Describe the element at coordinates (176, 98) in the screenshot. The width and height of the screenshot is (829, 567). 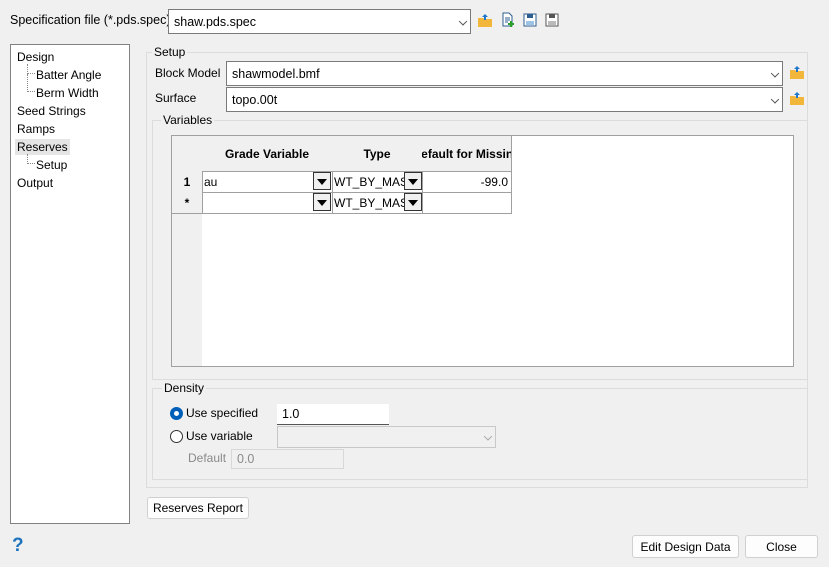
I see `surface-label: Surface` at that location.